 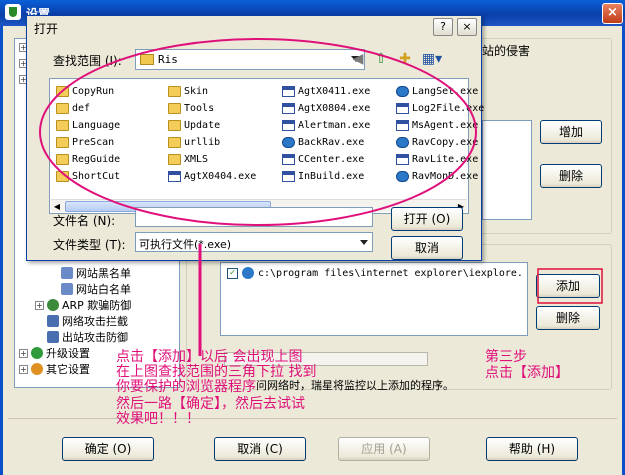 I want to click on help-button: 帮助 (H), so click(x=532, y=449).